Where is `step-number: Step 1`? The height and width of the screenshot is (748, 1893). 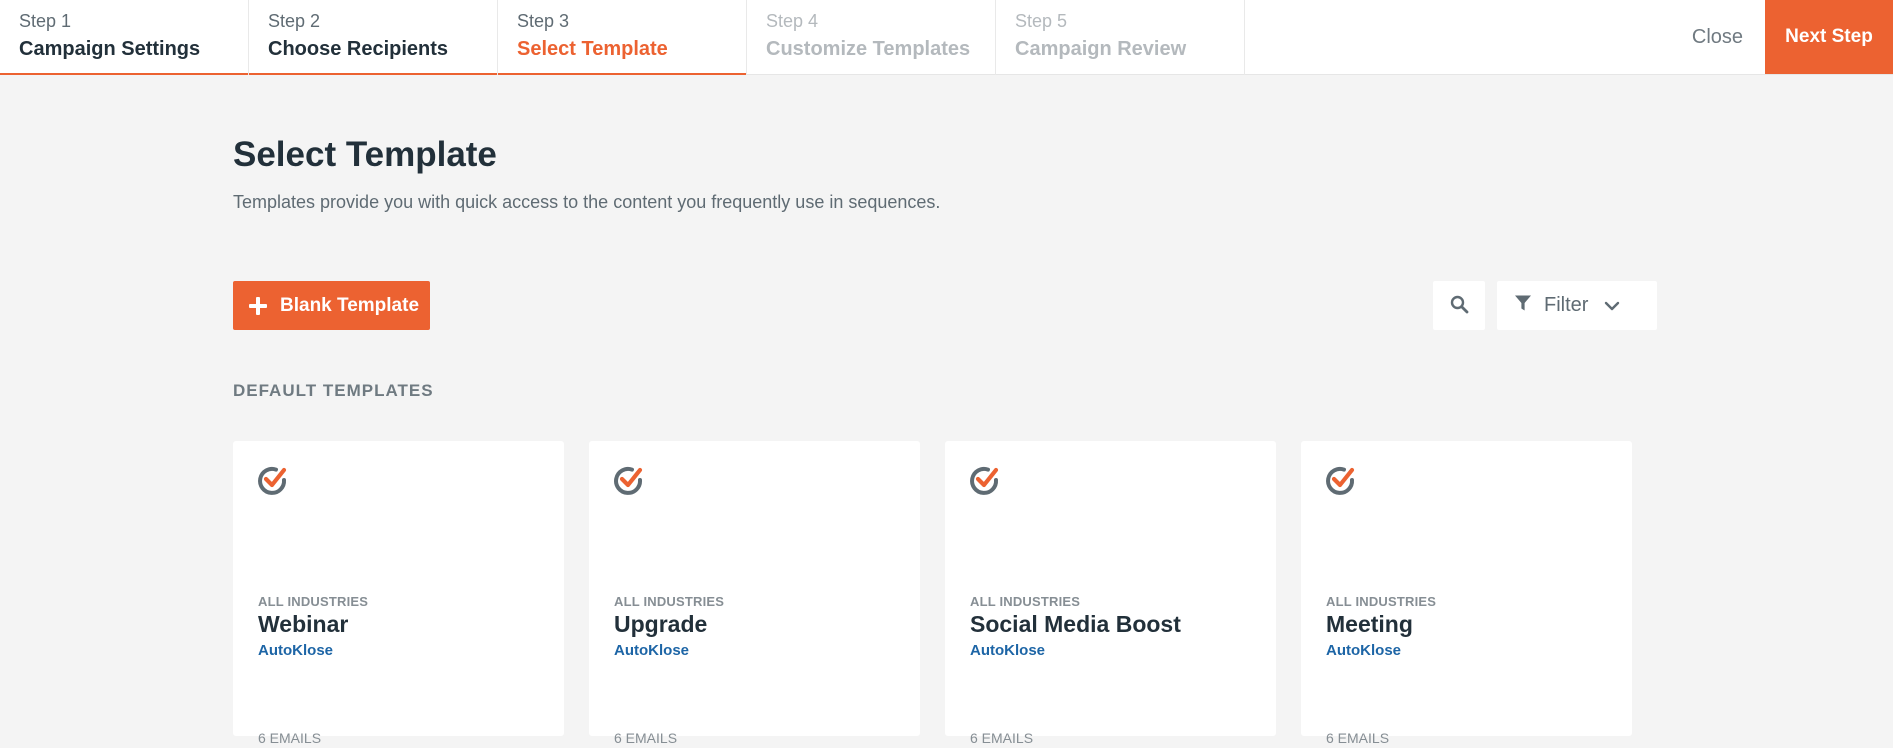 step-number: Step 1 is located at coordinates (45, 21).